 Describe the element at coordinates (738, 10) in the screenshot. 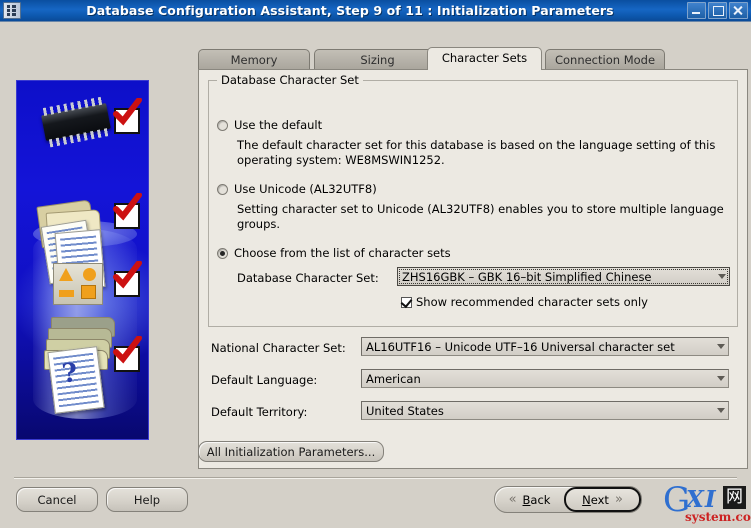

I see `close-icon` at that location.